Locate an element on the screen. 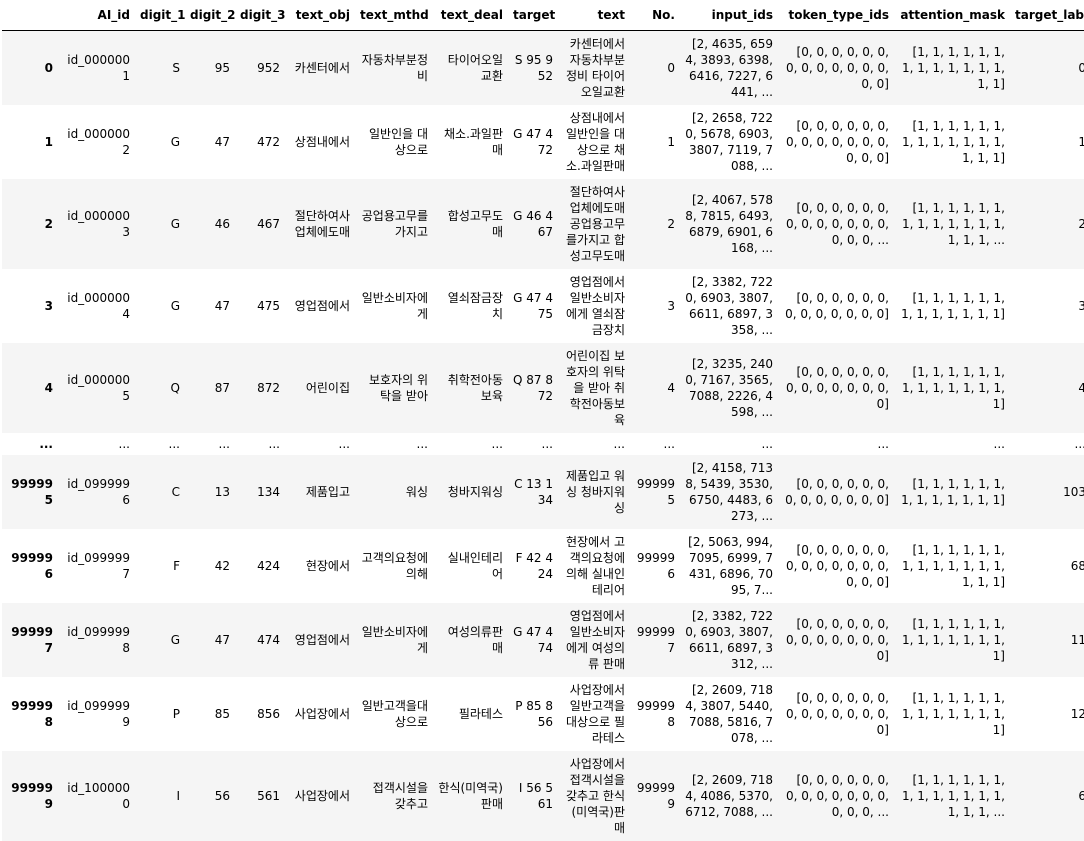 The height and width of the screenshot is (841, 1084). cell-ai-id: id_0000004 is located at coordinates (96, 306).